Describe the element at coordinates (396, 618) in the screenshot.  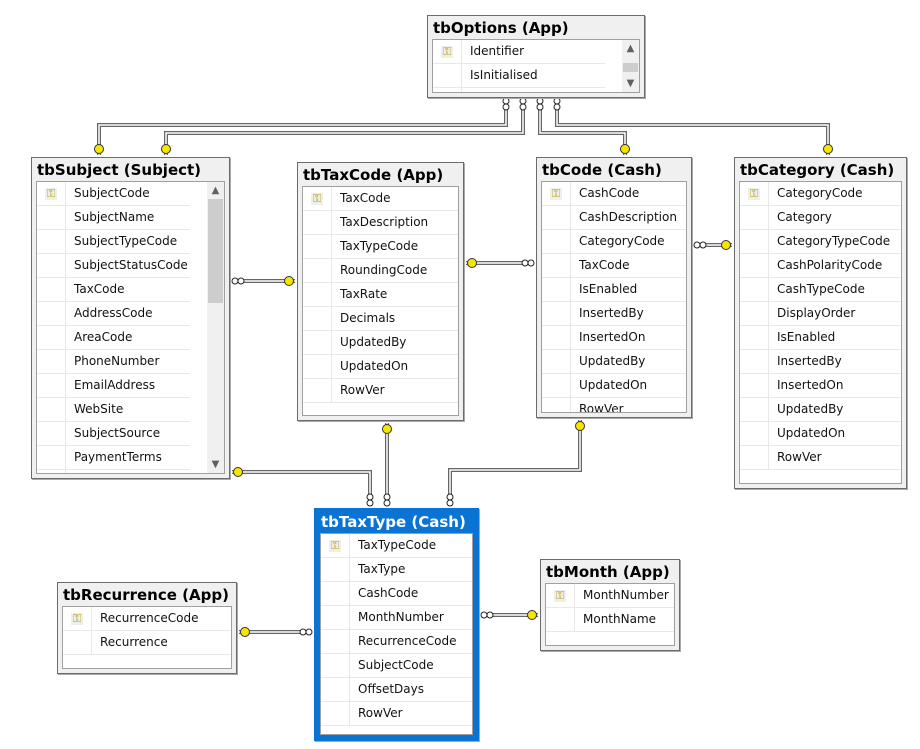
I see `column-row: MonthNumber` at that location.